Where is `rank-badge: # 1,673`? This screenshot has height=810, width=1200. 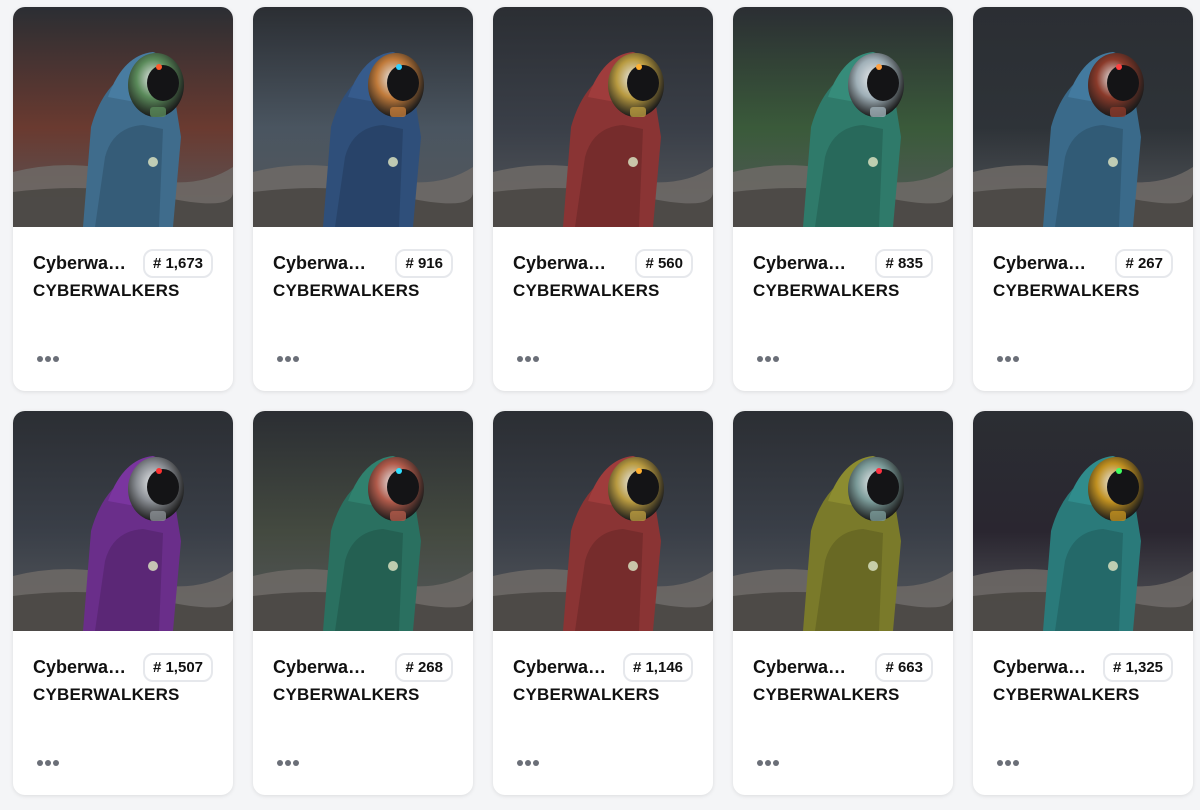
rank-badge: # 1,673 is located at coordinates (177, 263).